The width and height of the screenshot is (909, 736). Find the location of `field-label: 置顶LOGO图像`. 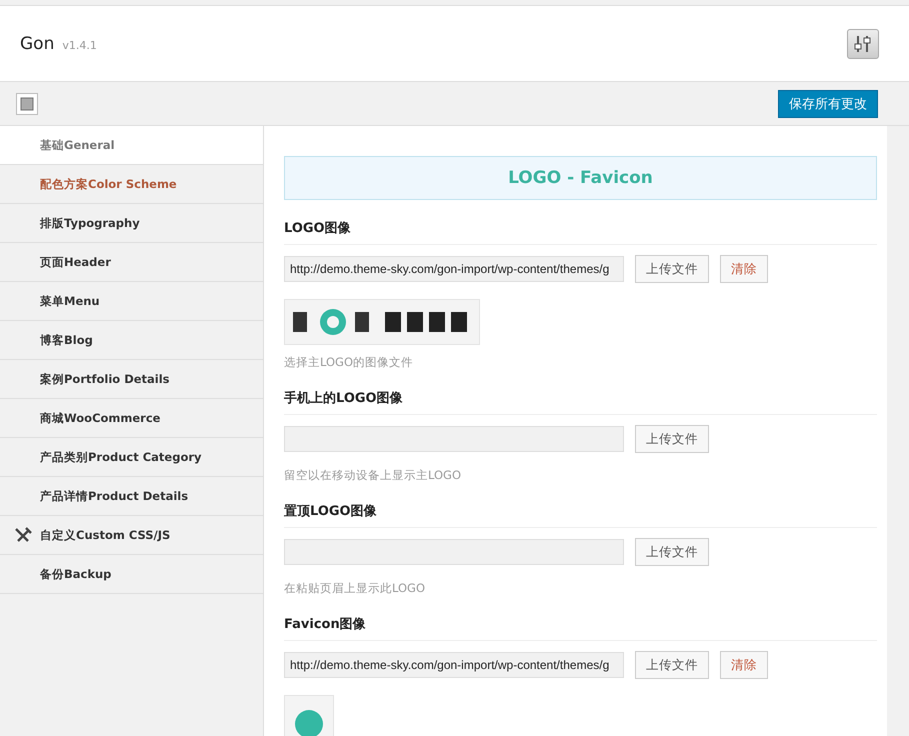

field-label: 置顶LOGO图像 is located at coordinates (580, 505).